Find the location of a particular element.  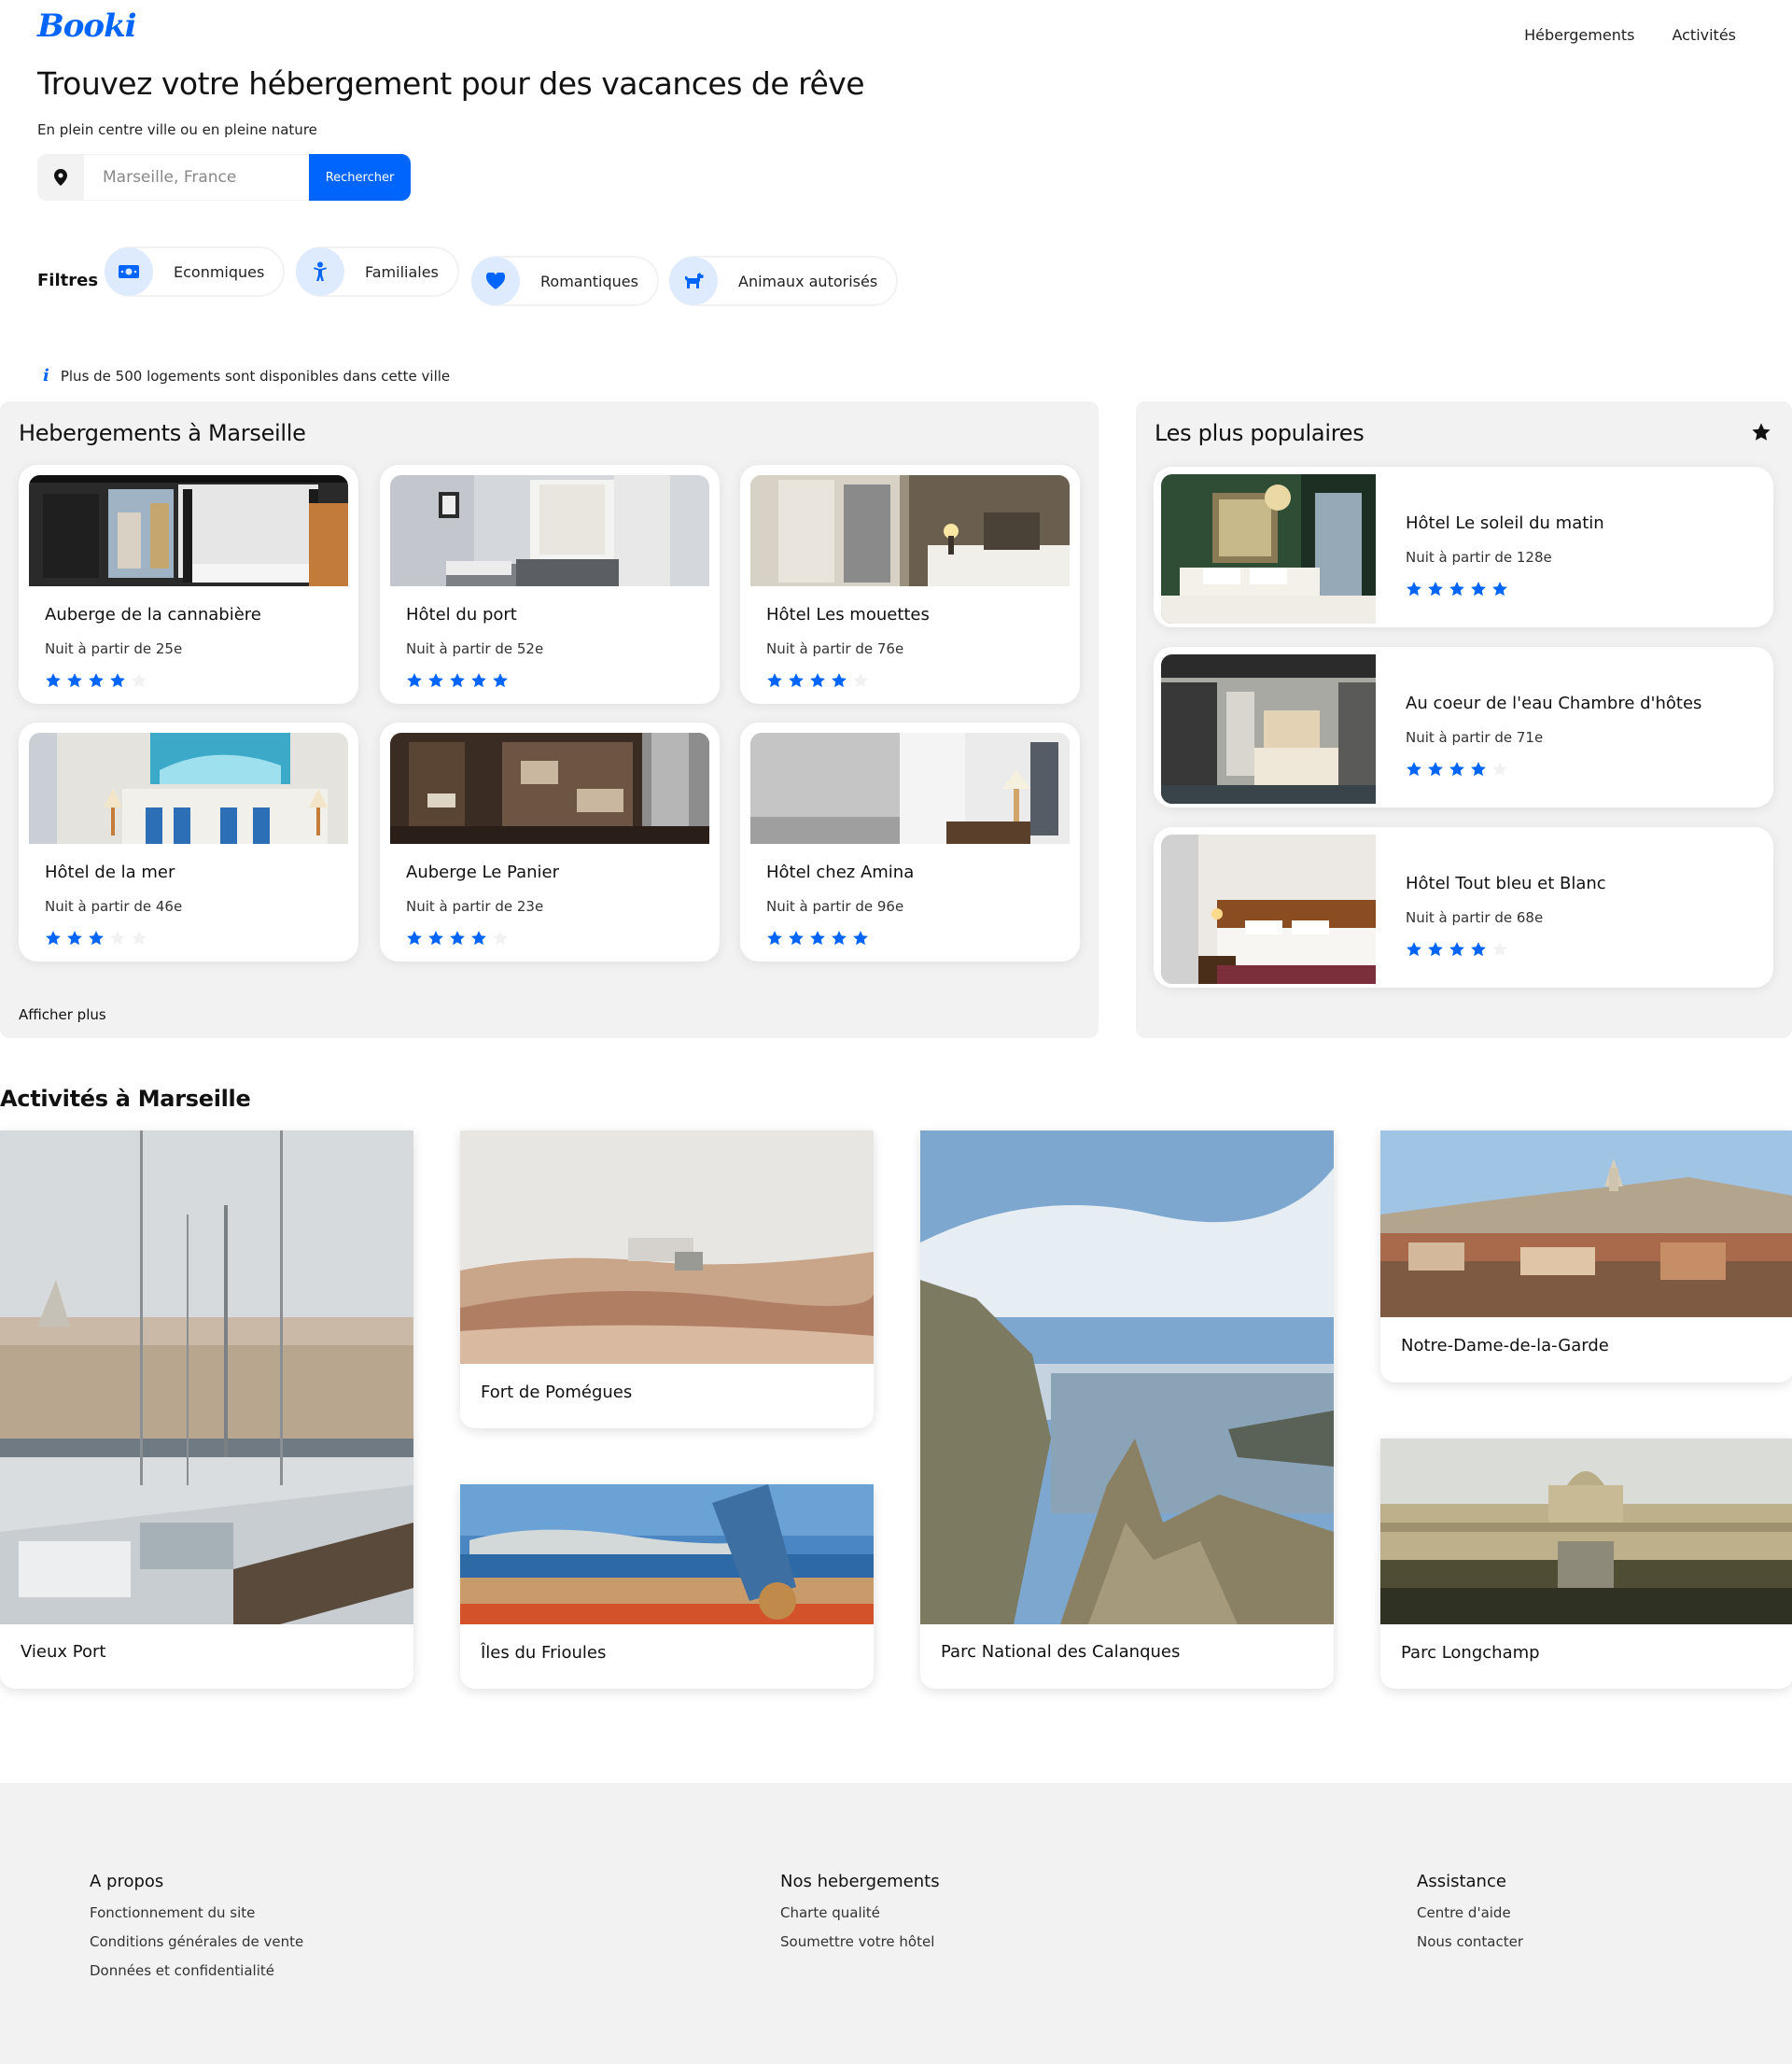

filter-economiques: Econmiques is located at coordinates (195, 271).